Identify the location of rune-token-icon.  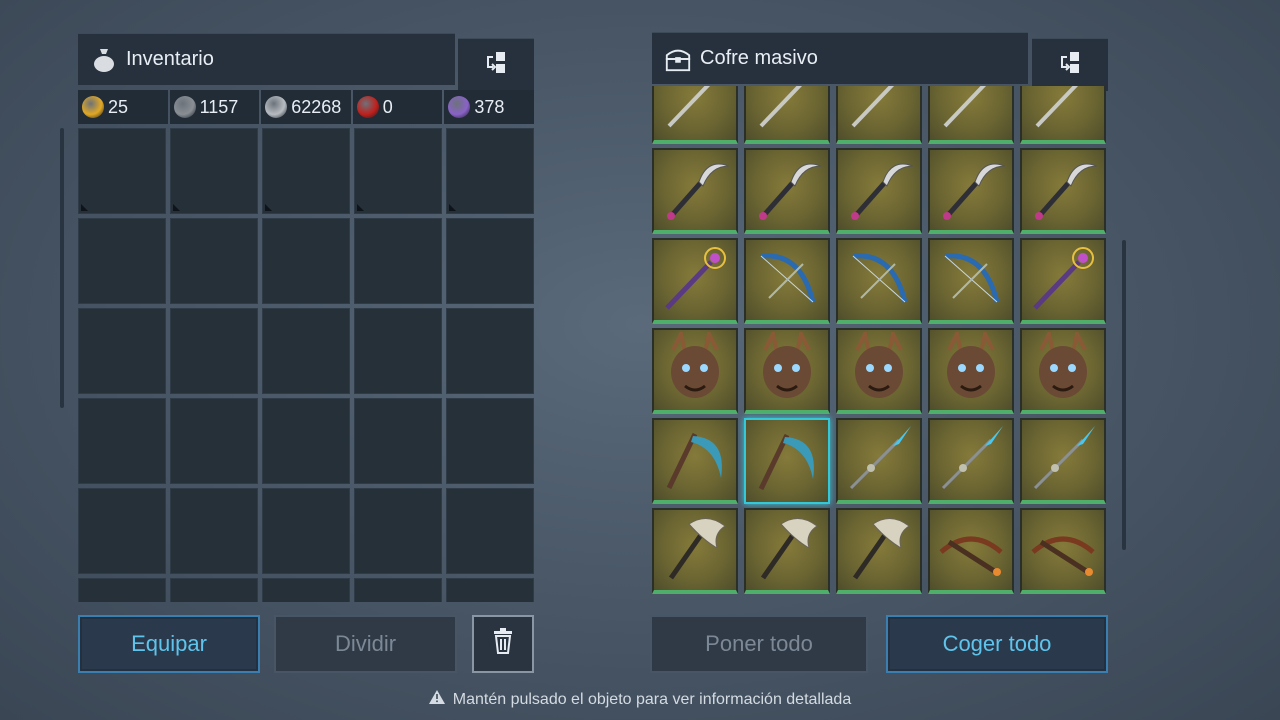
(184, 107).